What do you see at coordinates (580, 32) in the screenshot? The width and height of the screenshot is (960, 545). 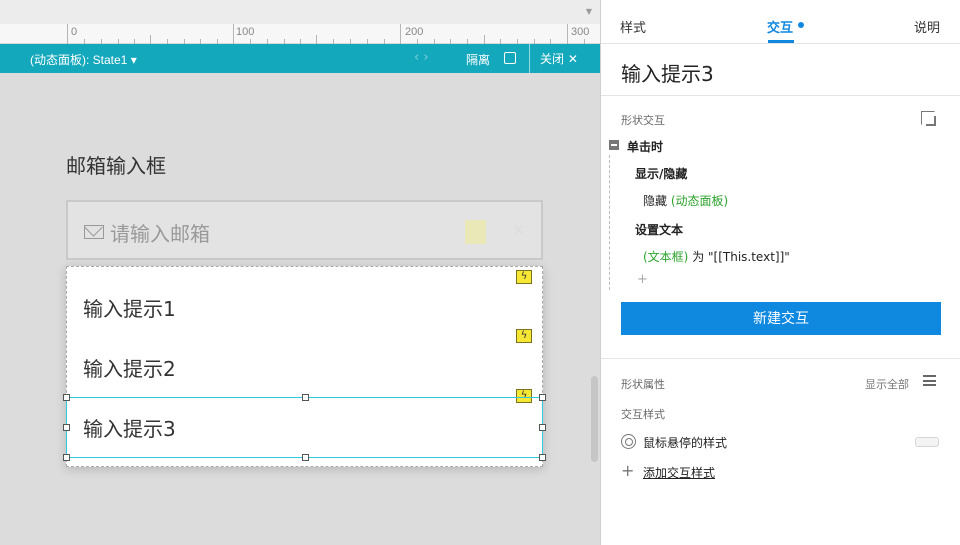 I see `ruler-label-300: 300` at bounding box center [580, 32].